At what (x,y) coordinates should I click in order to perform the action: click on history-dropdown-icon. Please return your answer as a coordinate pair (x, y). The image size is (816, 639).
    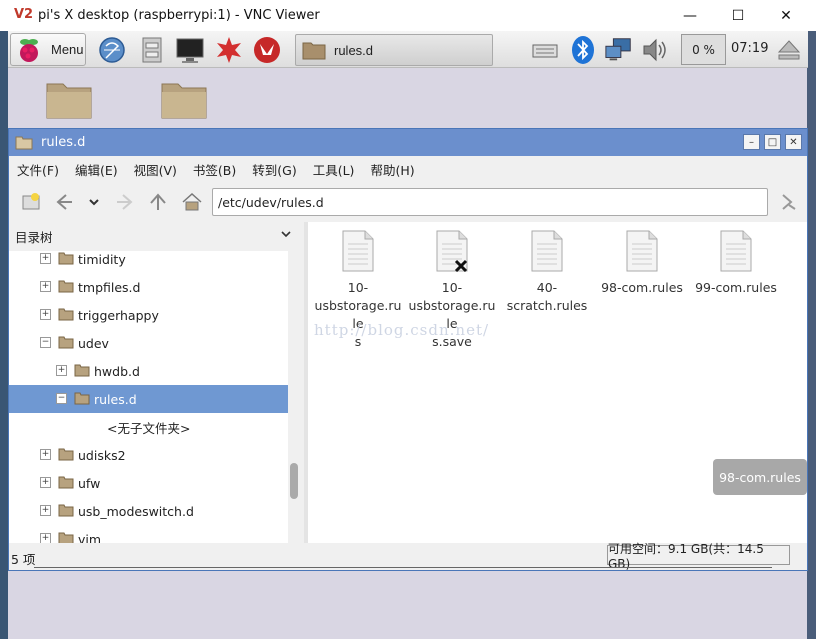
    Looking at the image, I should click on (94, 202).